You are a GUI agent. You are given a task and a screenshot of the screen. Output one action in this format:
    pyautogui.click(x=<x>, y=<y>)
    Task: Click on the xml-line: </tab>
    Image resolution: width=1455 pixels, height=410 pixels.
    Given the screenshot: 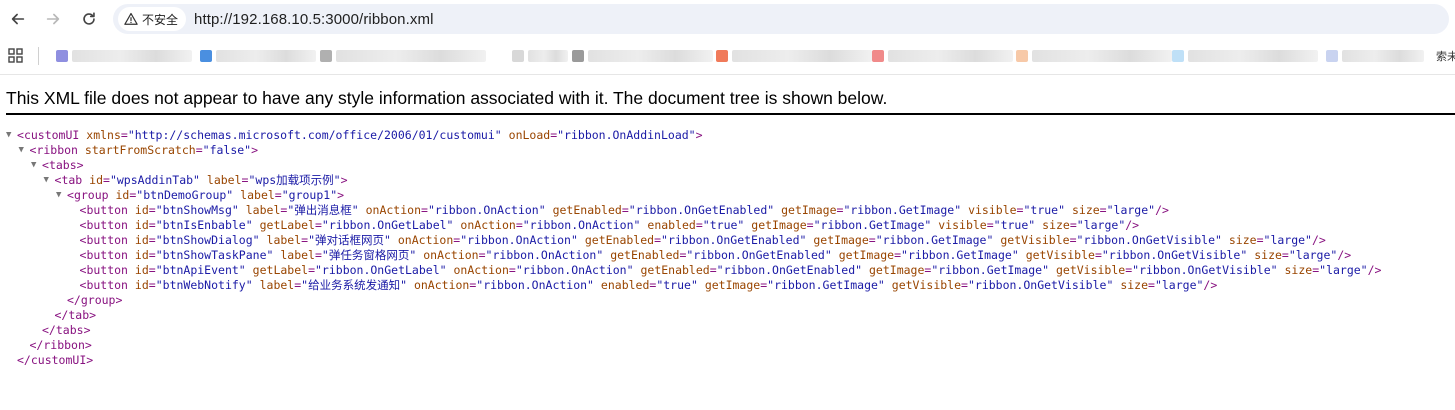 What is the action you would take?
    pyautogui.click(x=727, y=315)
    